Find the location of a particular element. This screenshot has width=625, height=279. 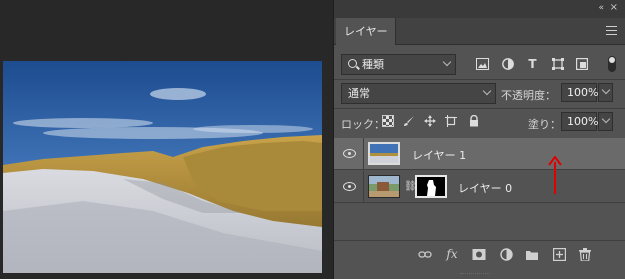

panel-title-bar: « × is located at coordinates (479, 9).